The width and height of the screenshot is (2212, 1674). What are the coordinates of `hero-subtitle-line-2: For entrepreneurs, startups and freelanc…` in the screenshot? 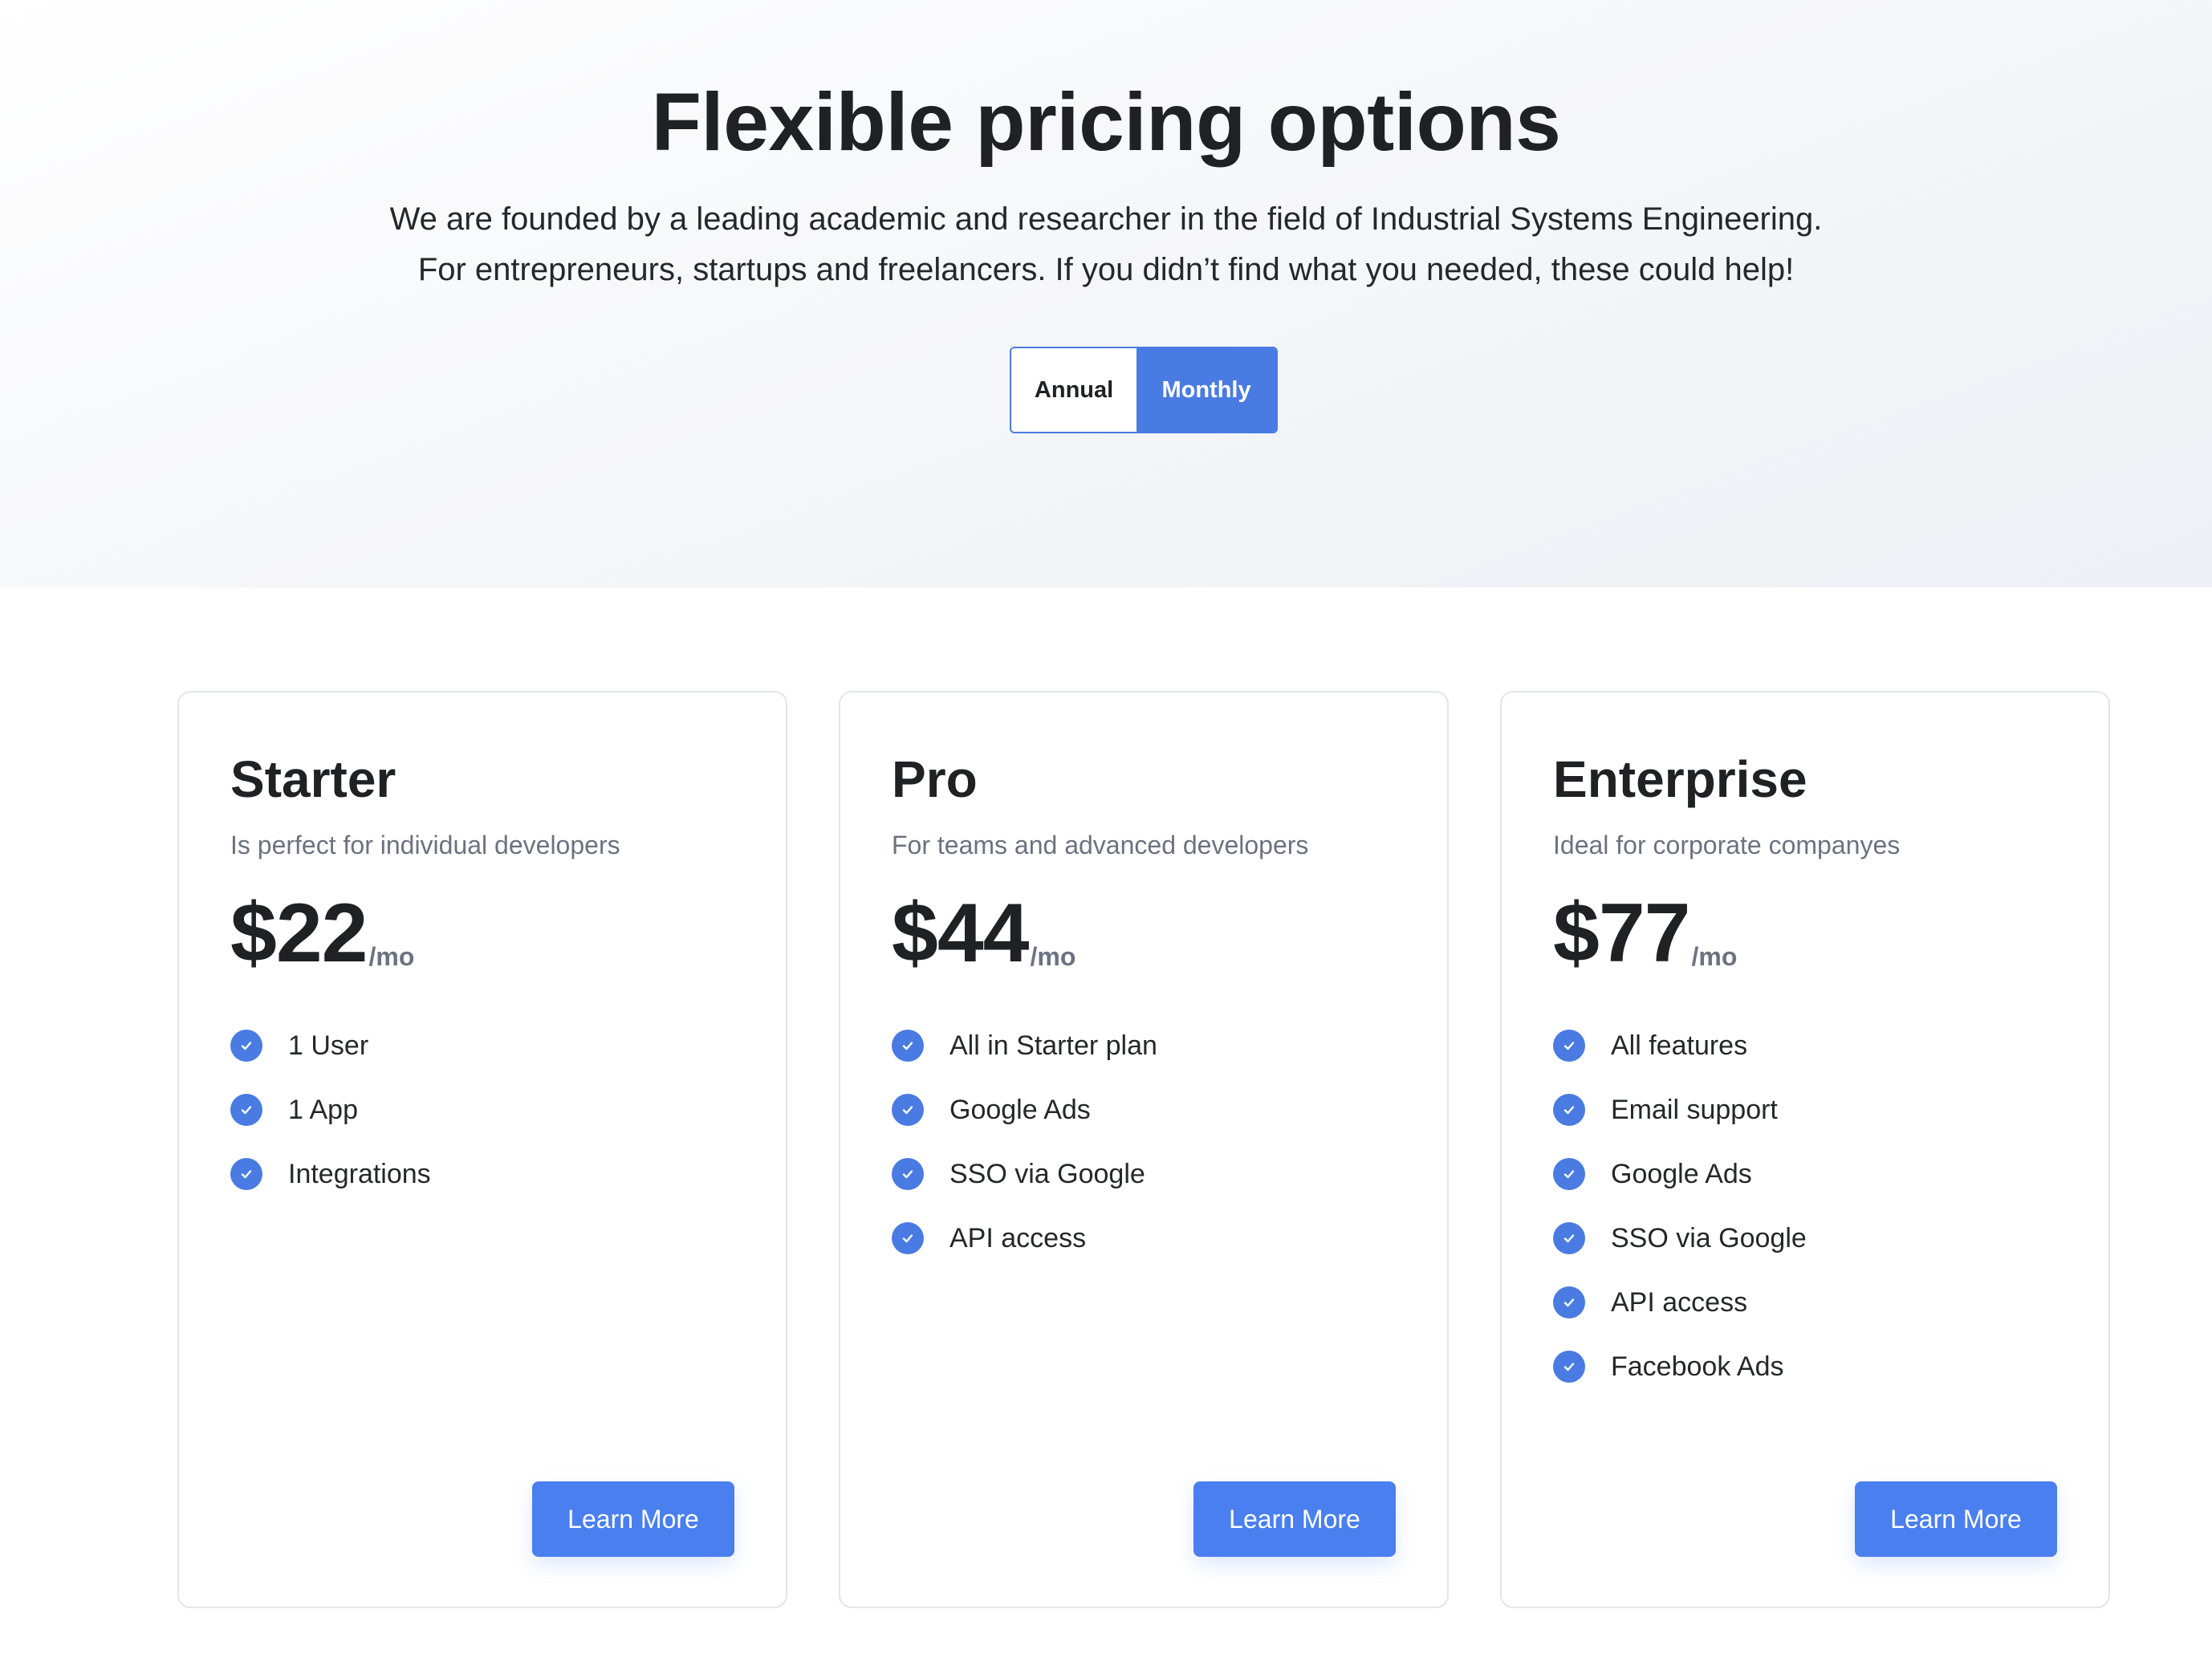 It's located at (1106, 269).